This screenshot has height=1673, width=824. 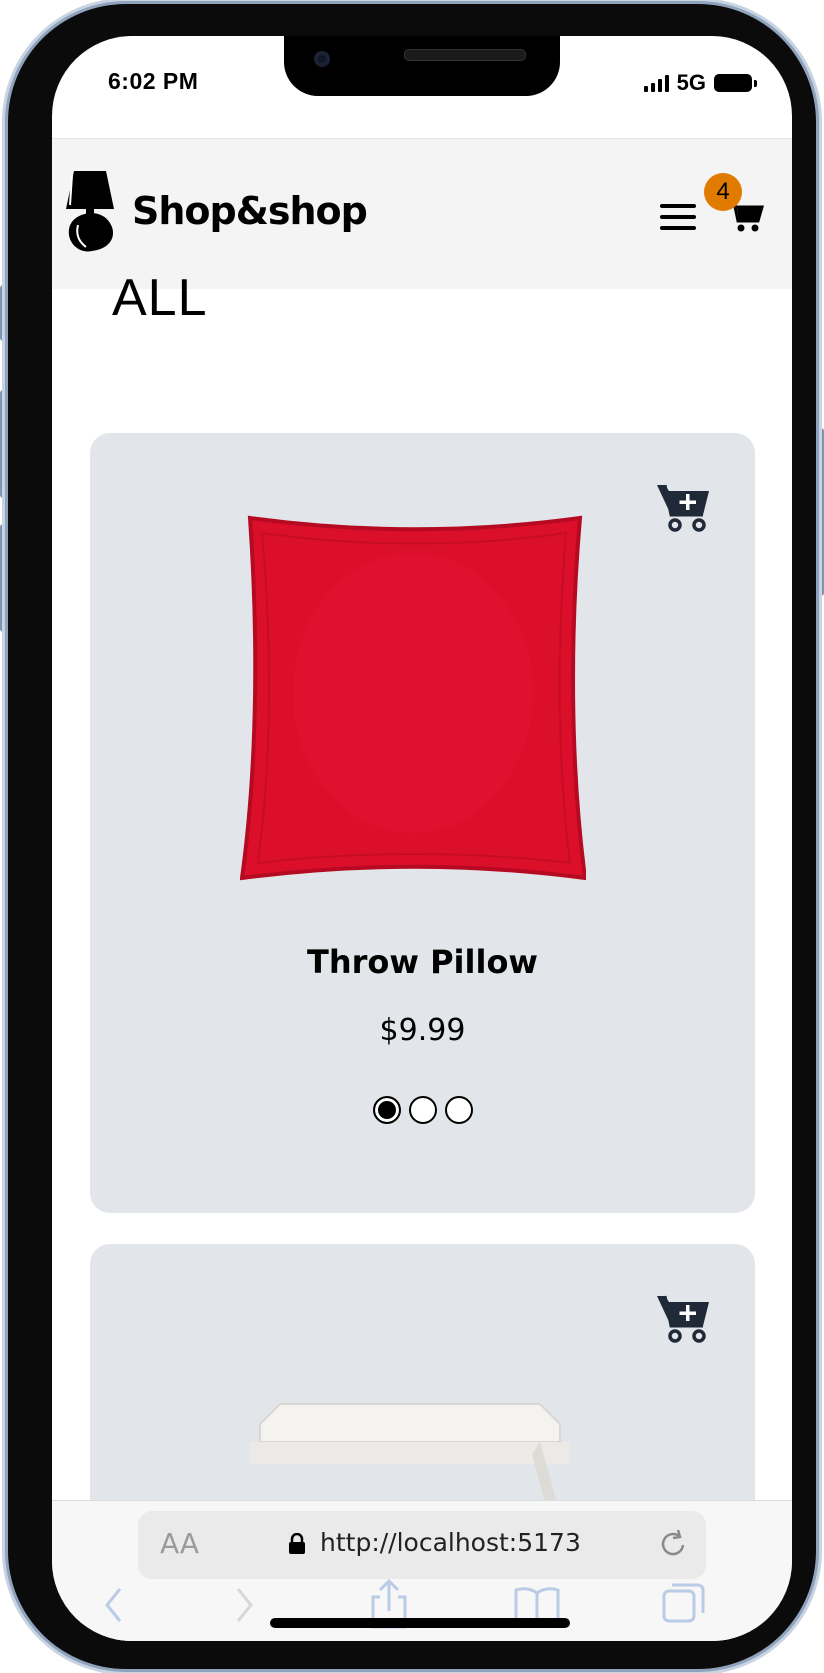 I want to click on signal-icon, so click(x=656, y=83).